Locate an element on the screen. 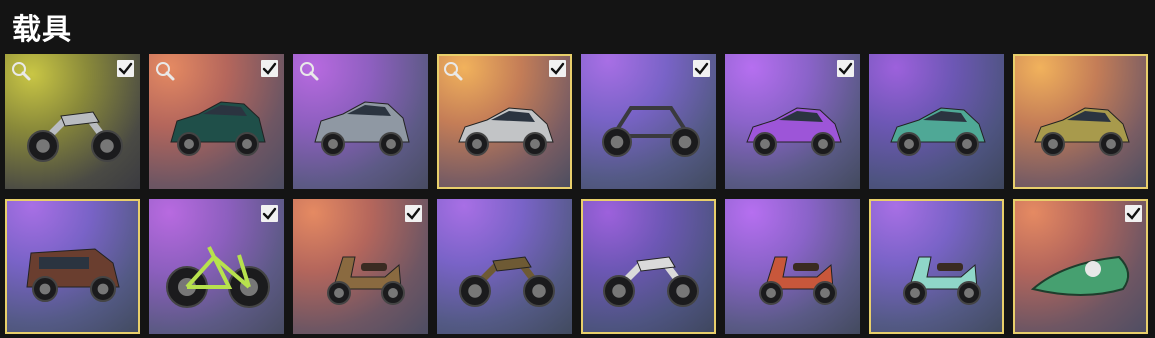 The height and width of the screenshot is (338, 1155). bicycle-icon is located at coordinates (218, 277).